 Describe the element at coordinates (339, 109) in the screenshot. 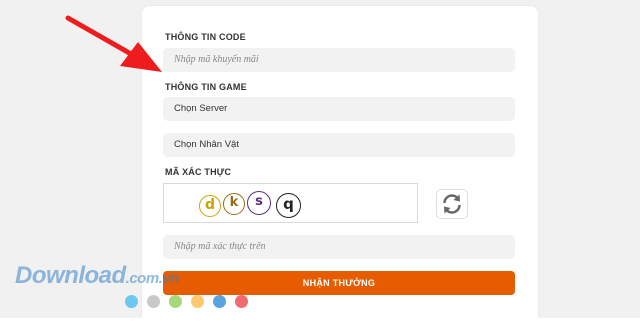

I see `server-select: Chọn Server` at that location.